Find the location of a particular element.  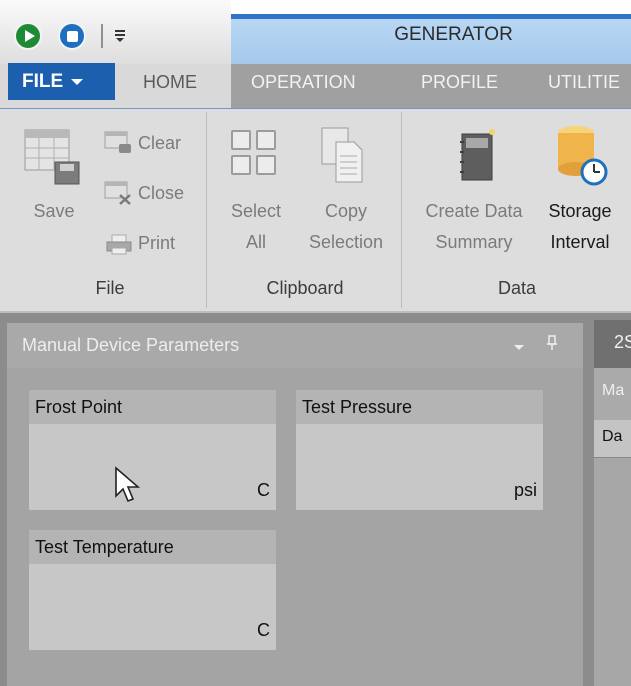

tab-file-label: FILE is located at coordinates (43, 81).